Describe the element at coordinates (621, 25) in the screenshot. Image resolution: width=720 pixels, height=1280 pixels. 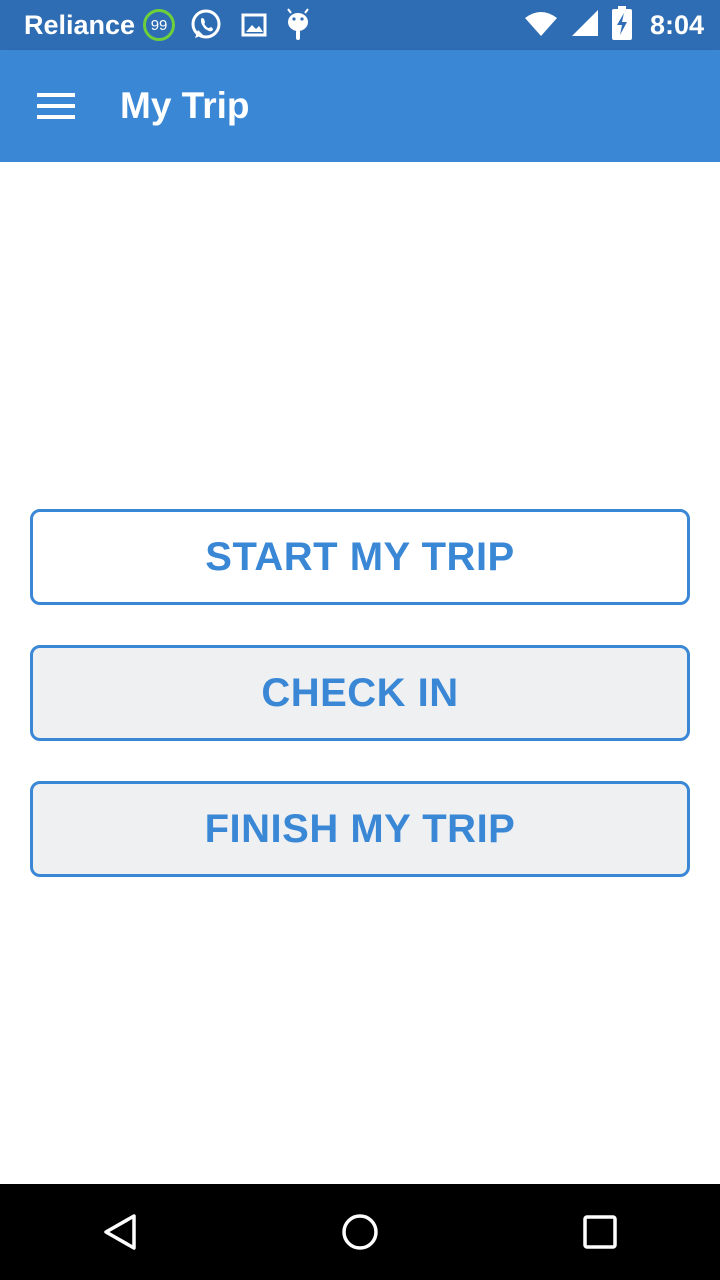
I see `battery-charging-icon` at that location.